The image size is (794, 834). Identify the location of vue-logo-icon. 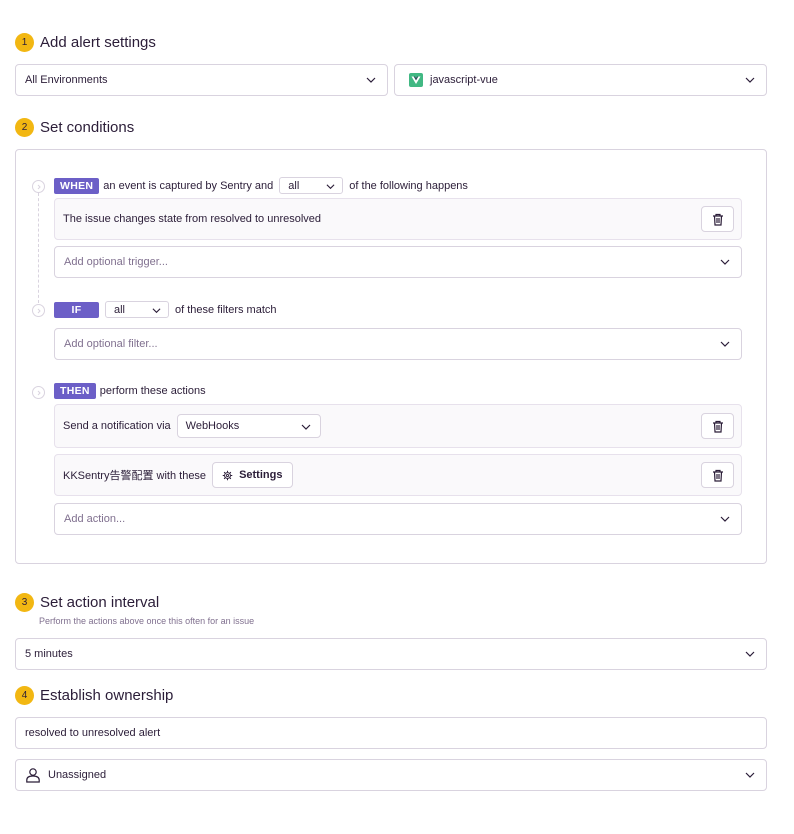
(416, 80).